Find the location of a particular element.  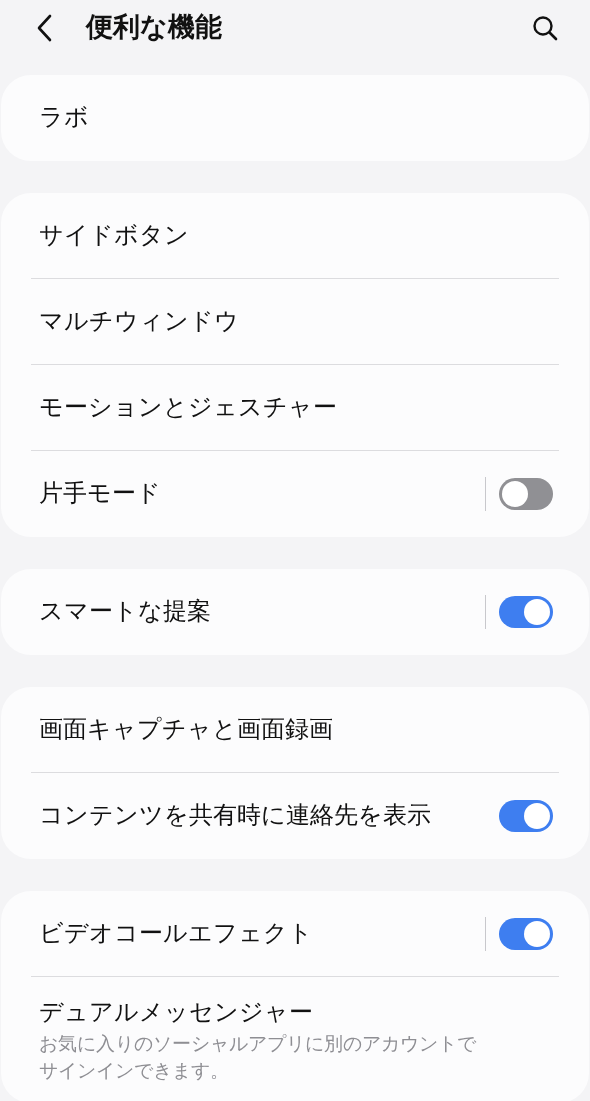

settings-item: コンテンツを共有時に連絡先を表示 is located at coordinates (265, 816).